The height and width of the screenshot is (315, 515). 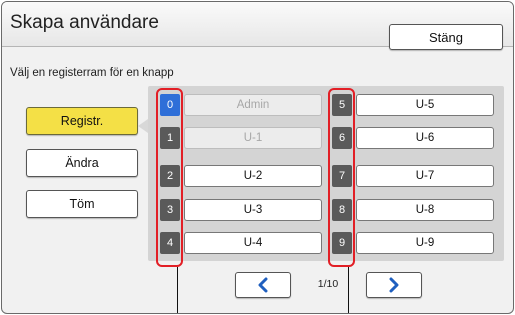 What do you see at coordinates (328, 284) in the screenshot?
I see `page-indicator: 1/10` at bounding box center [328, 284].